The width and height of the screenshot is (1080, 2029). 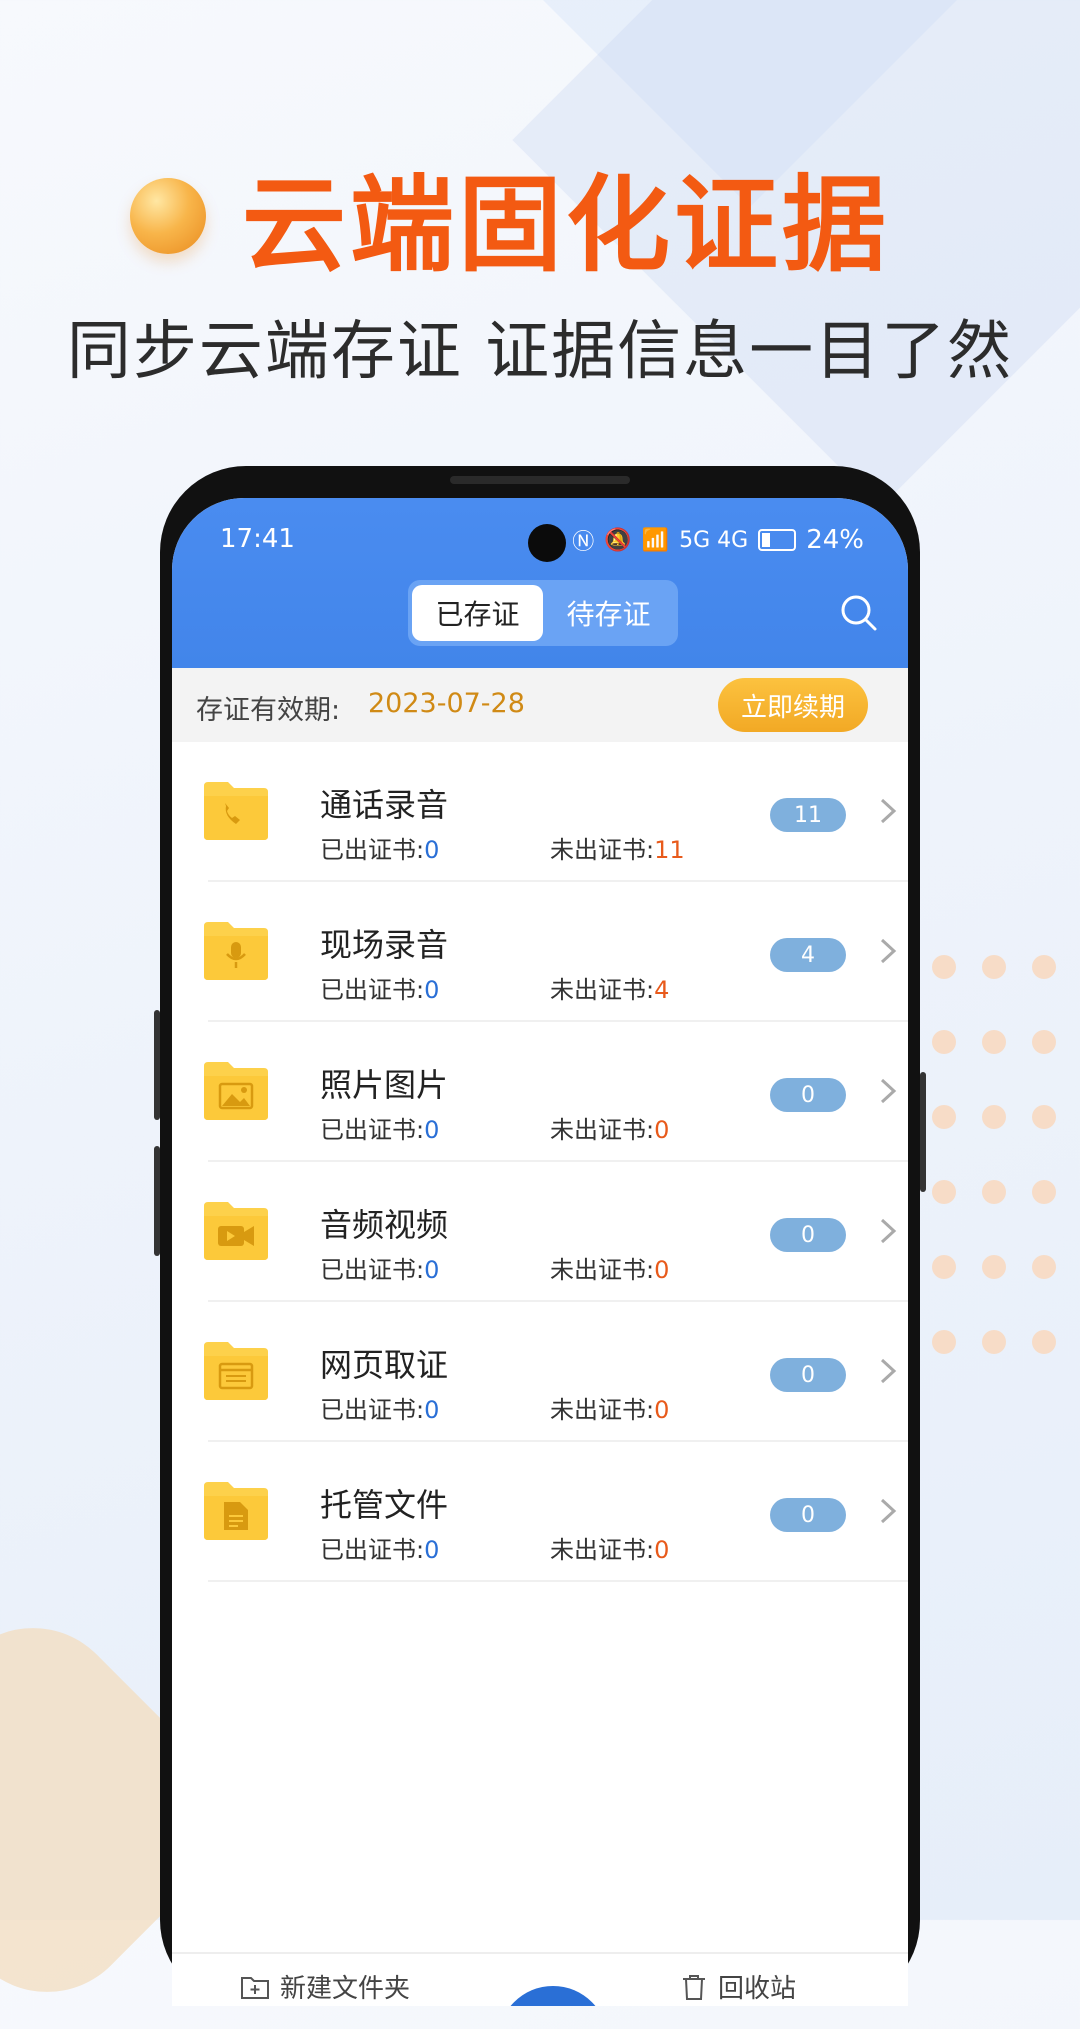 What do you see at coordinates (255, 1987) in the screenshot?
I see `folder-add-icon` at bounding box center [255, 1987].